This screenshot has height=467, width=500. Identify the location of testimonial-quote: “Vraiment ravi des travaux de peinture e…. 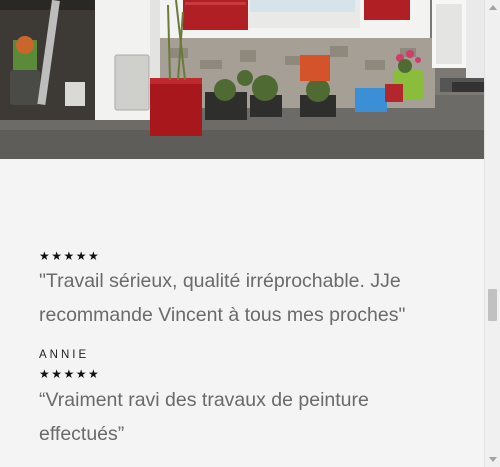
(254, 417).